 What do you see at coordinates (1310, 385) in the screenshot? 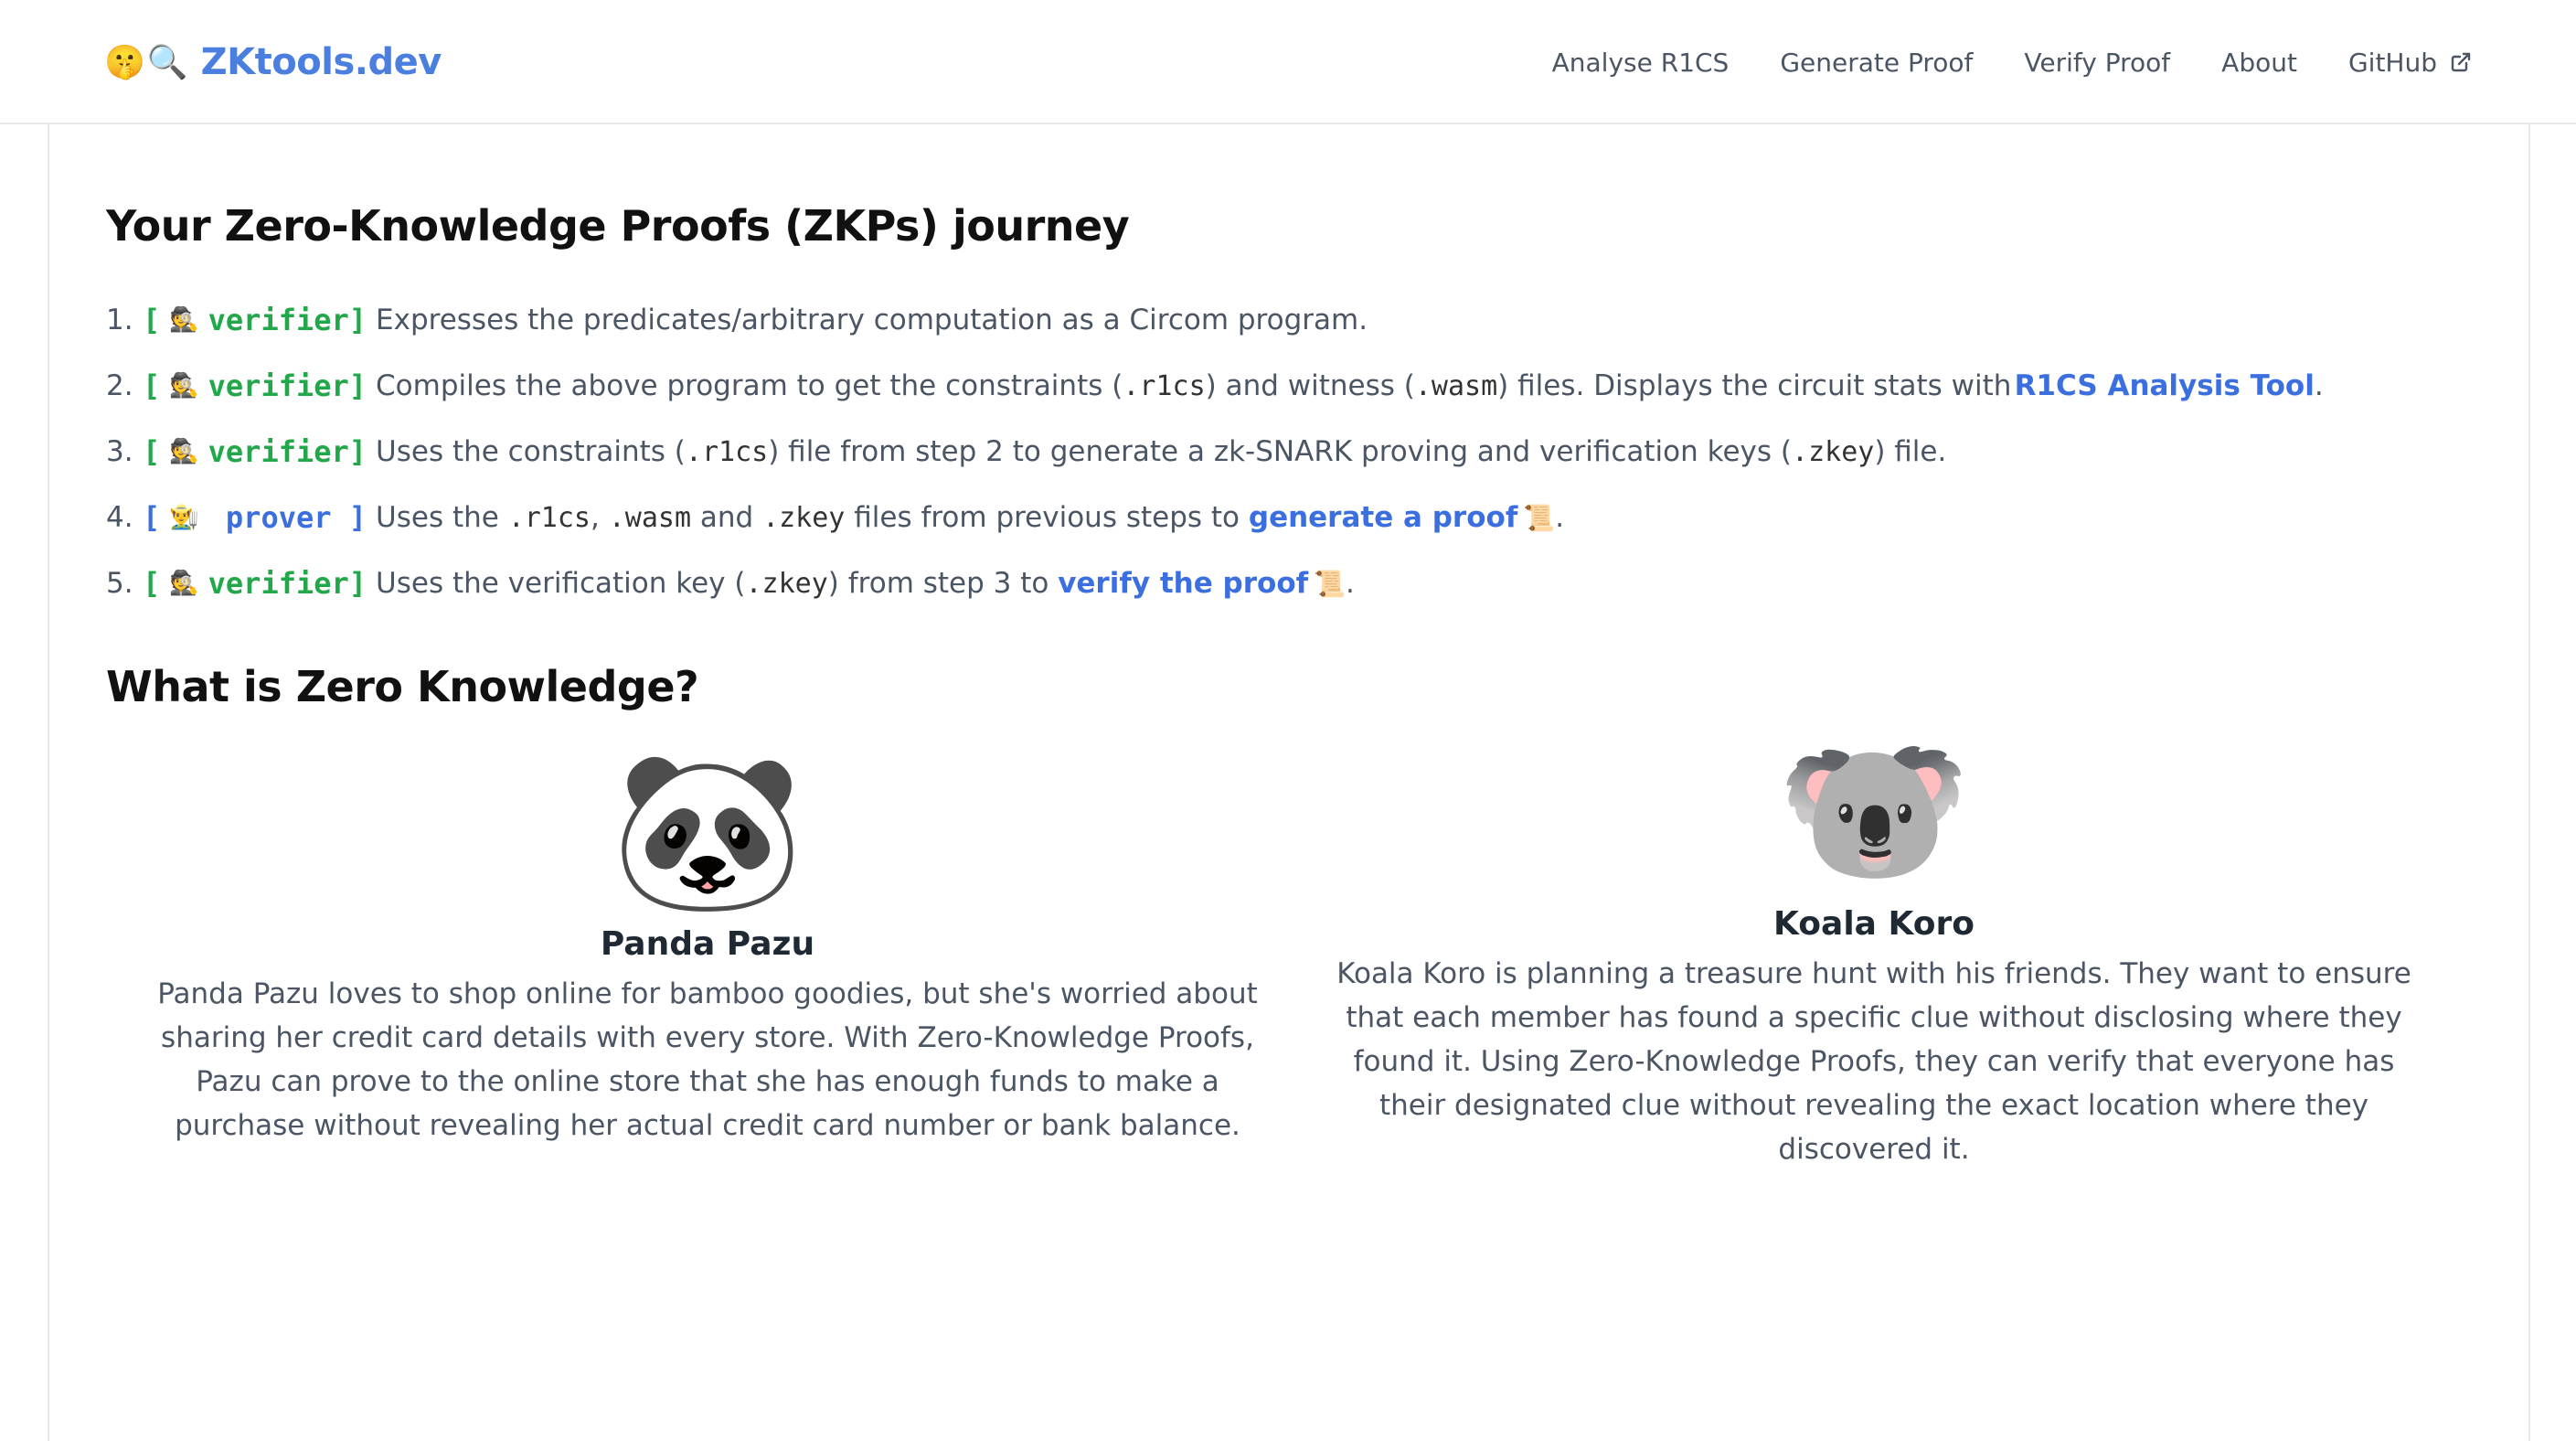
I see `step-text: ) and witness (` at bounding box center [1310, 385].